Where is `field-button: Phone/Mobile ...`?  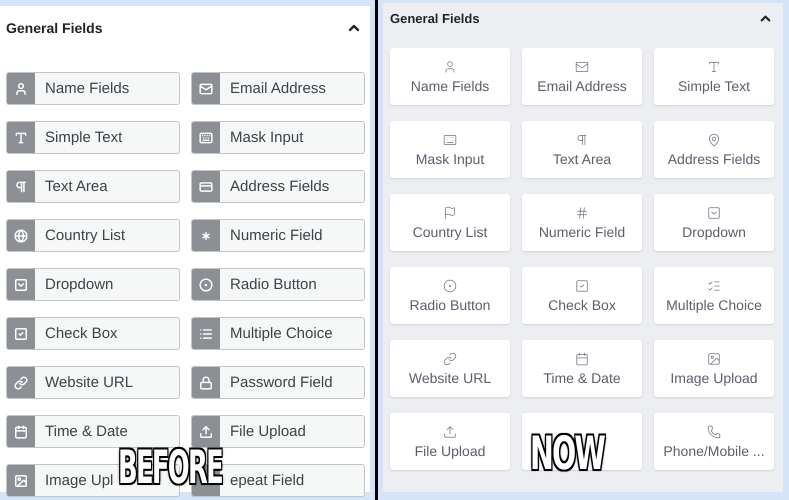
field-button: Phone/Mobile ... is located at coordinates (714, 441).